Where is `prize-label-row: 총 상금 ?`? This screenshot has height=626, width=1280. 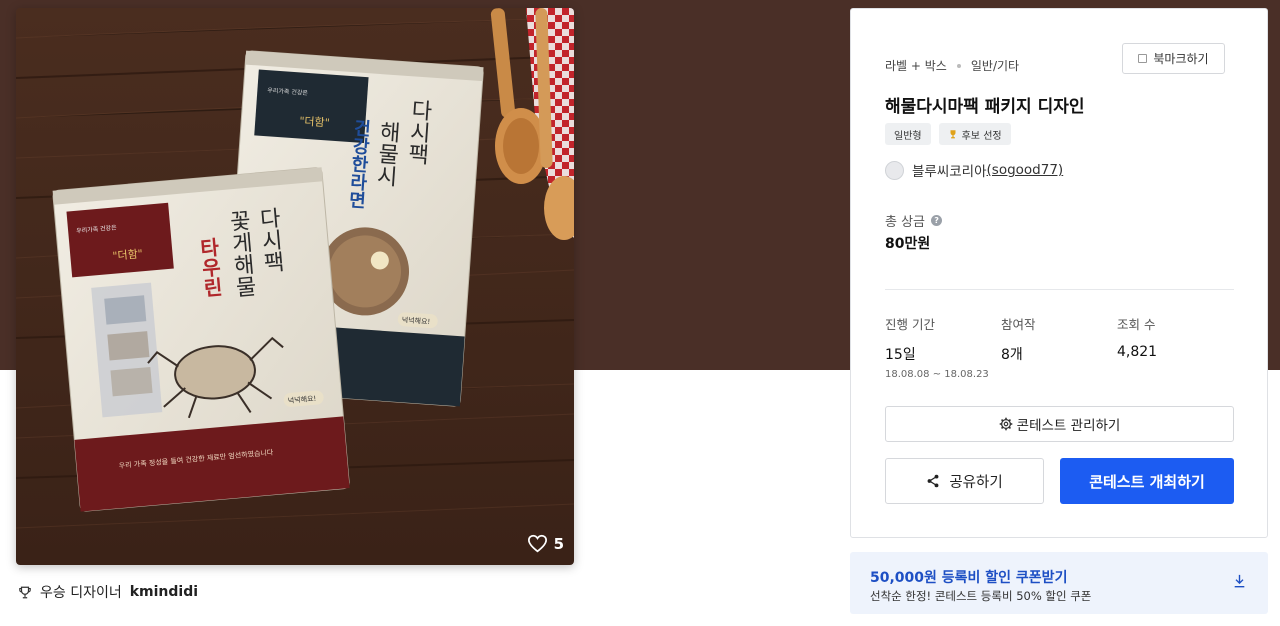
prize-label-row: 총 상금 ? is located at coordinates (914, 220).